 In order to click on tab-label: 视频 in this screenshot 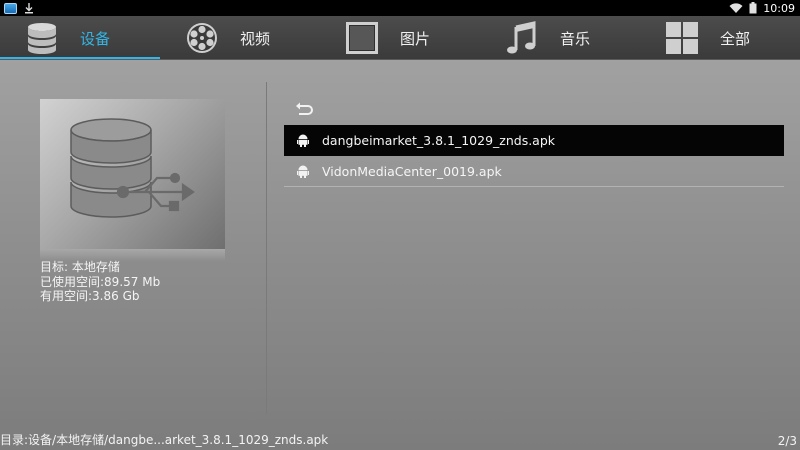, I will do `click(255, 38)`.